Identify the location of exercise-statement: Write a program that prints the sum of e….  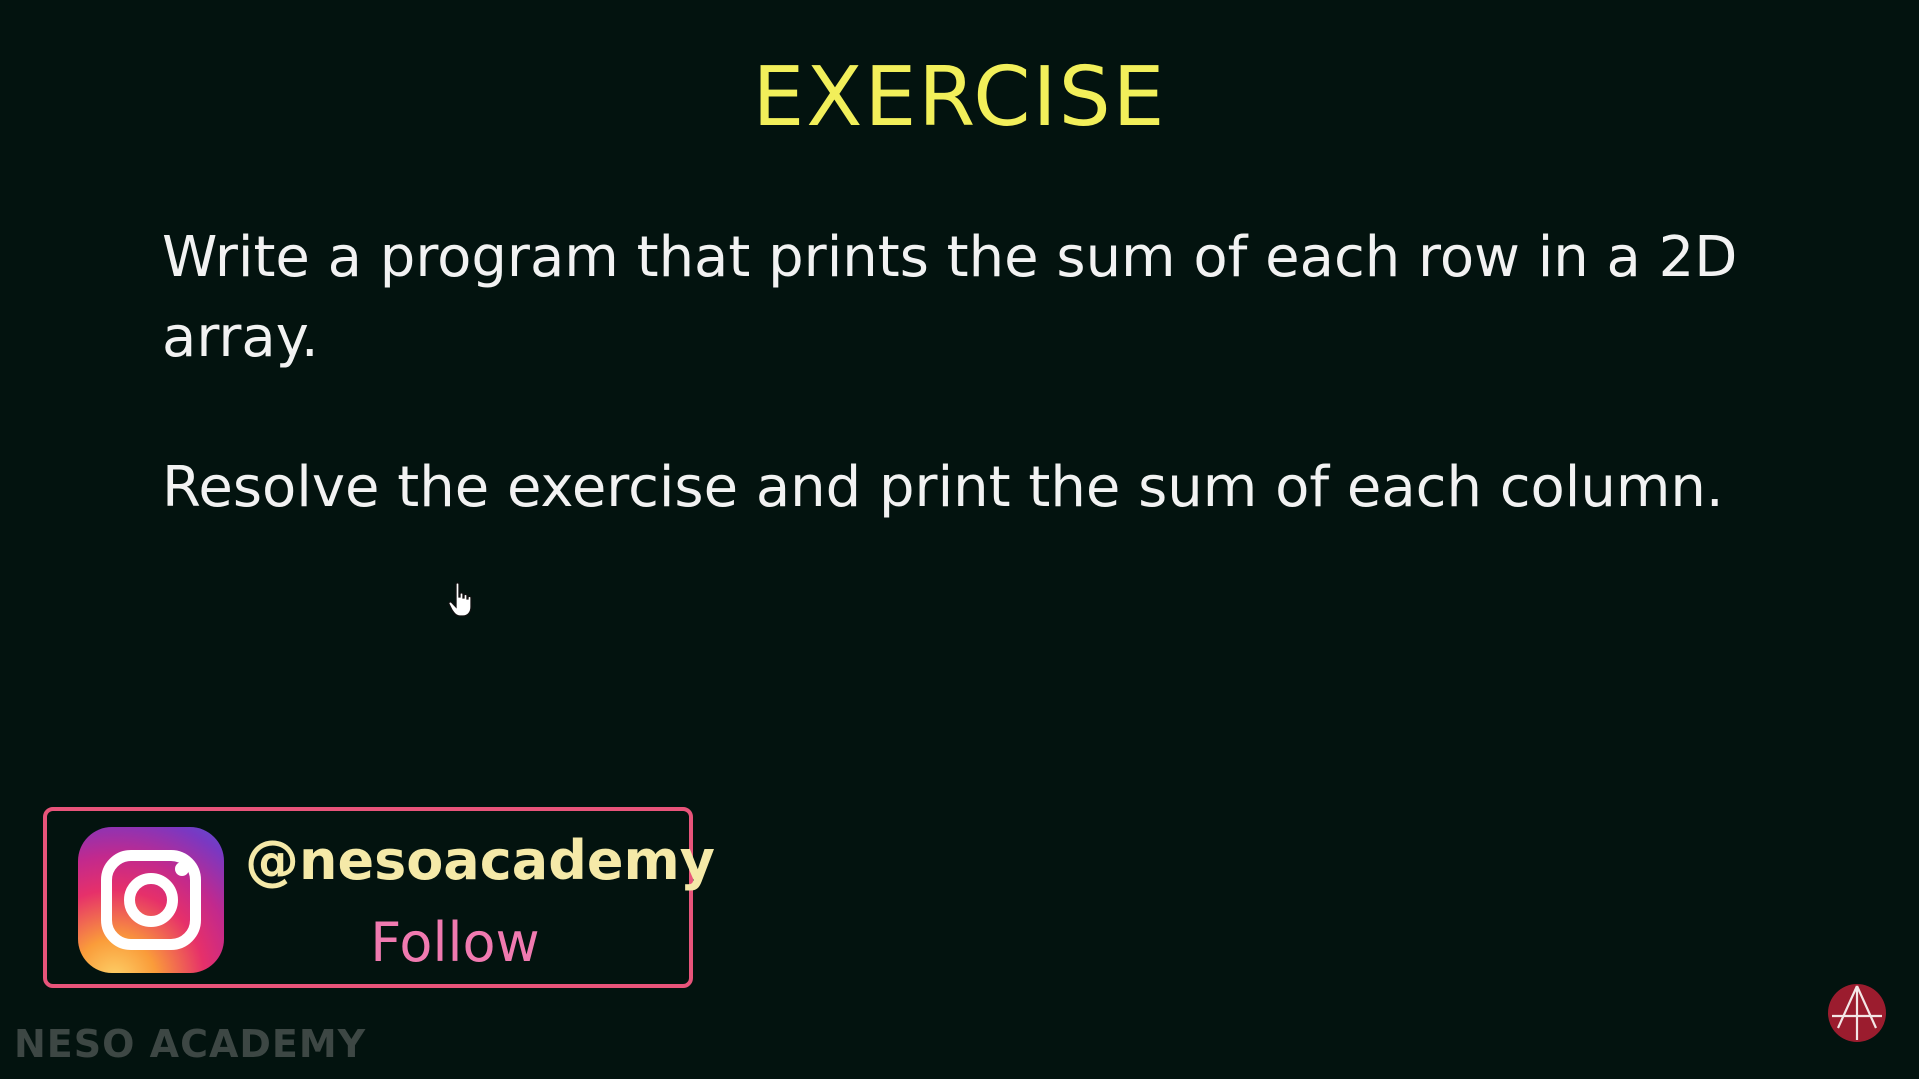
(950, 297).